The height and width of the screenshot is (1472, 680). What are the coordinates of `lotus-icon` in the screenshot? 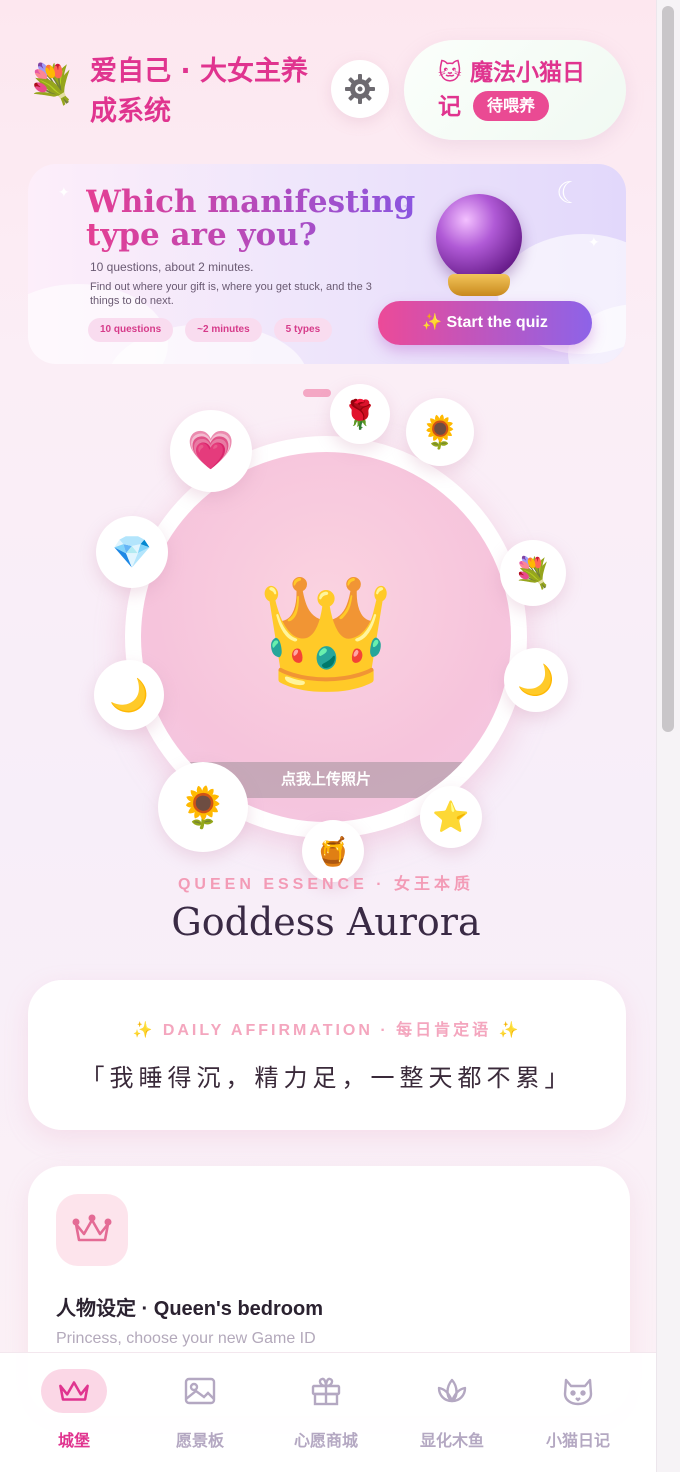 It's located at (452, 1390).